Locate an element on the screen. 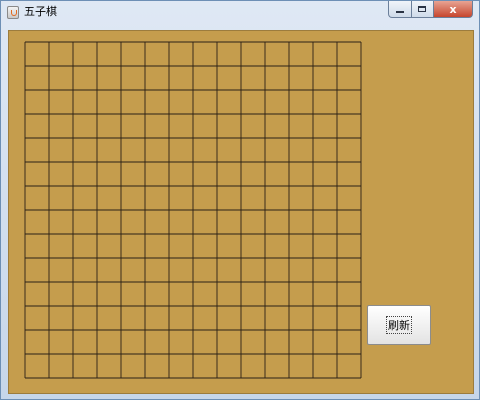 The image size is (480, 400). caption-buttons: x is located at coordinates (430, 10).